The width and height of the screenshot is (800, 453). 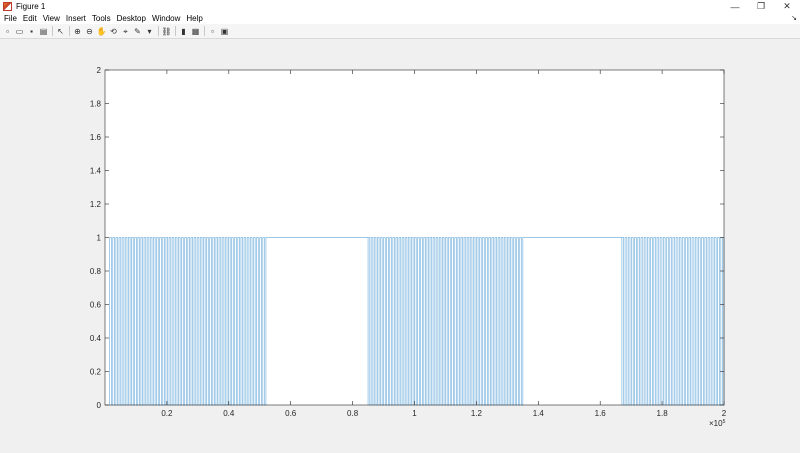 I want to click on restore-button: ❐, so click(x=761, y=6).